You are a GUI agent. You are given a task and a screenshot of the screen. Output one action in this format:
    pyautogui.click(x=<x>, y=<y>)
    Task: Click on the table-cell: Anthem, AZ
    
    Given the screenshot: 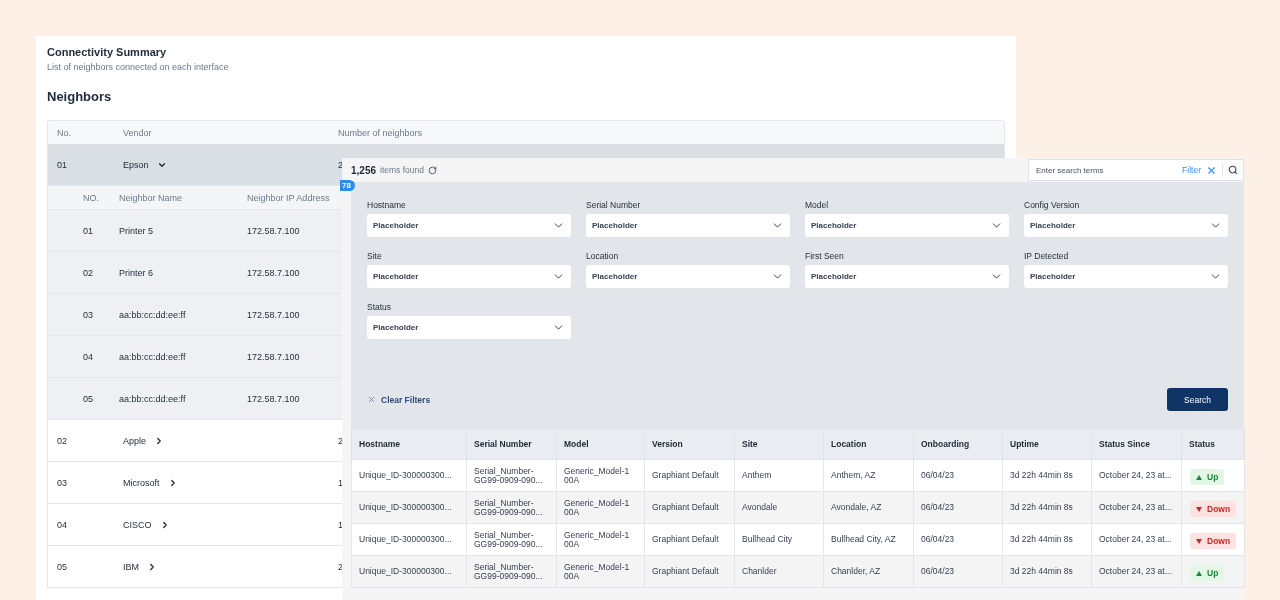 What is the action you would take?
    pyautogui.click(x=868, y=475)
    